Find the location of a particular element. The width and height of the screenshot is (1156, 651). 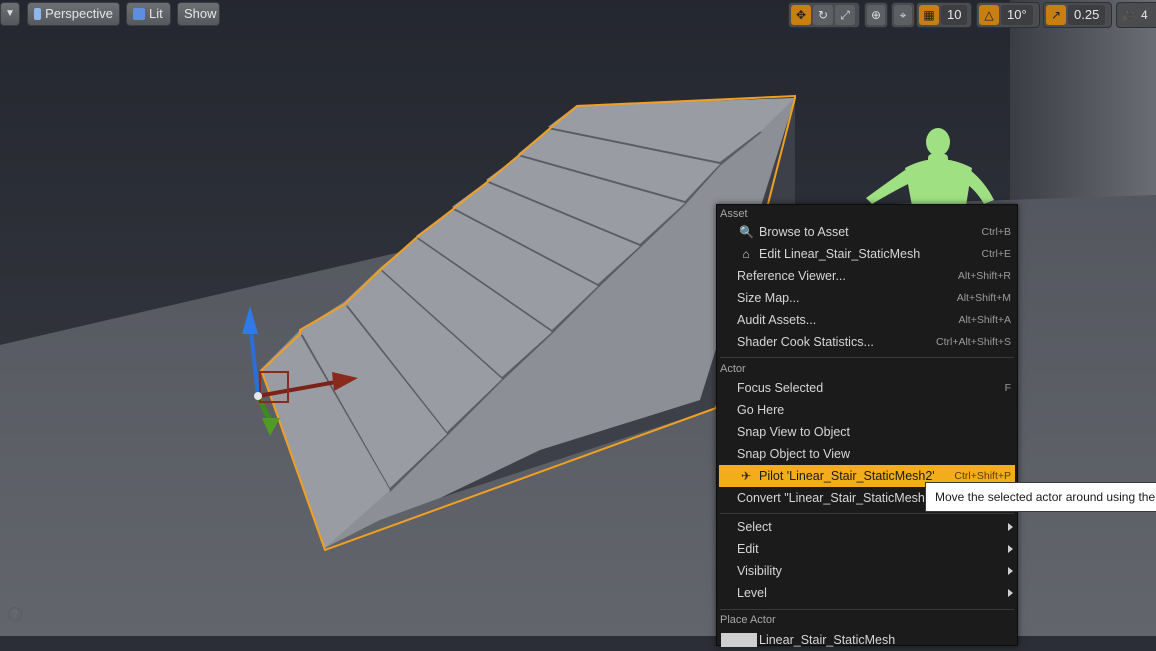

menu-item-shortcut: Alt+Shift+A is located at coordinates (984, 320).